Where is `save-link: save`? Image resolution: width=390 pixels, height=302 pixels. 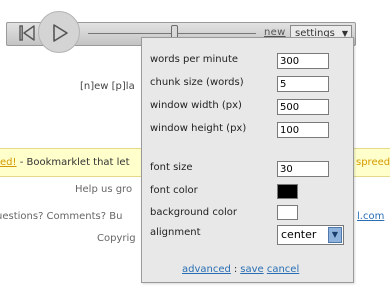 save-link: save is located at coordinates (251, 269).